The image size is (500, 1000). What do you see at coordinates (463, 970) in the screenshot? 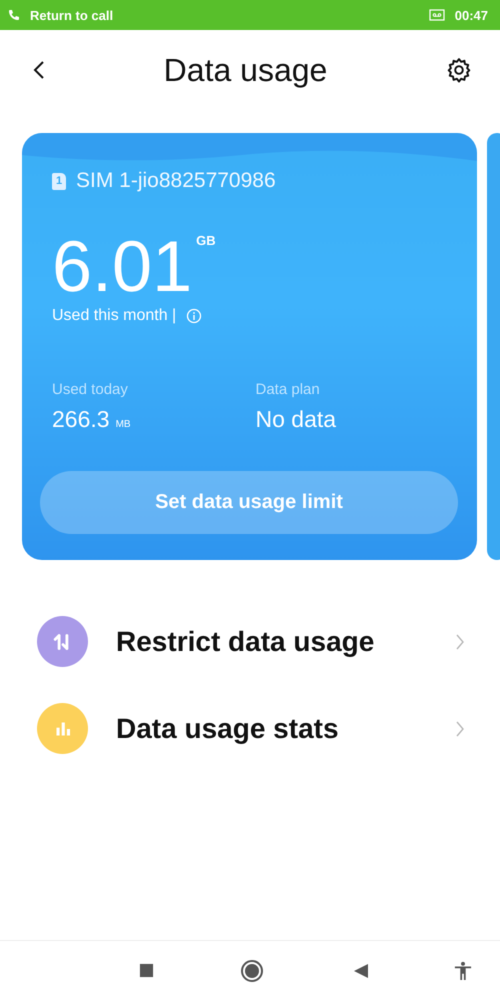
I see `accessibility-icon` at bounding box center [463, 970].